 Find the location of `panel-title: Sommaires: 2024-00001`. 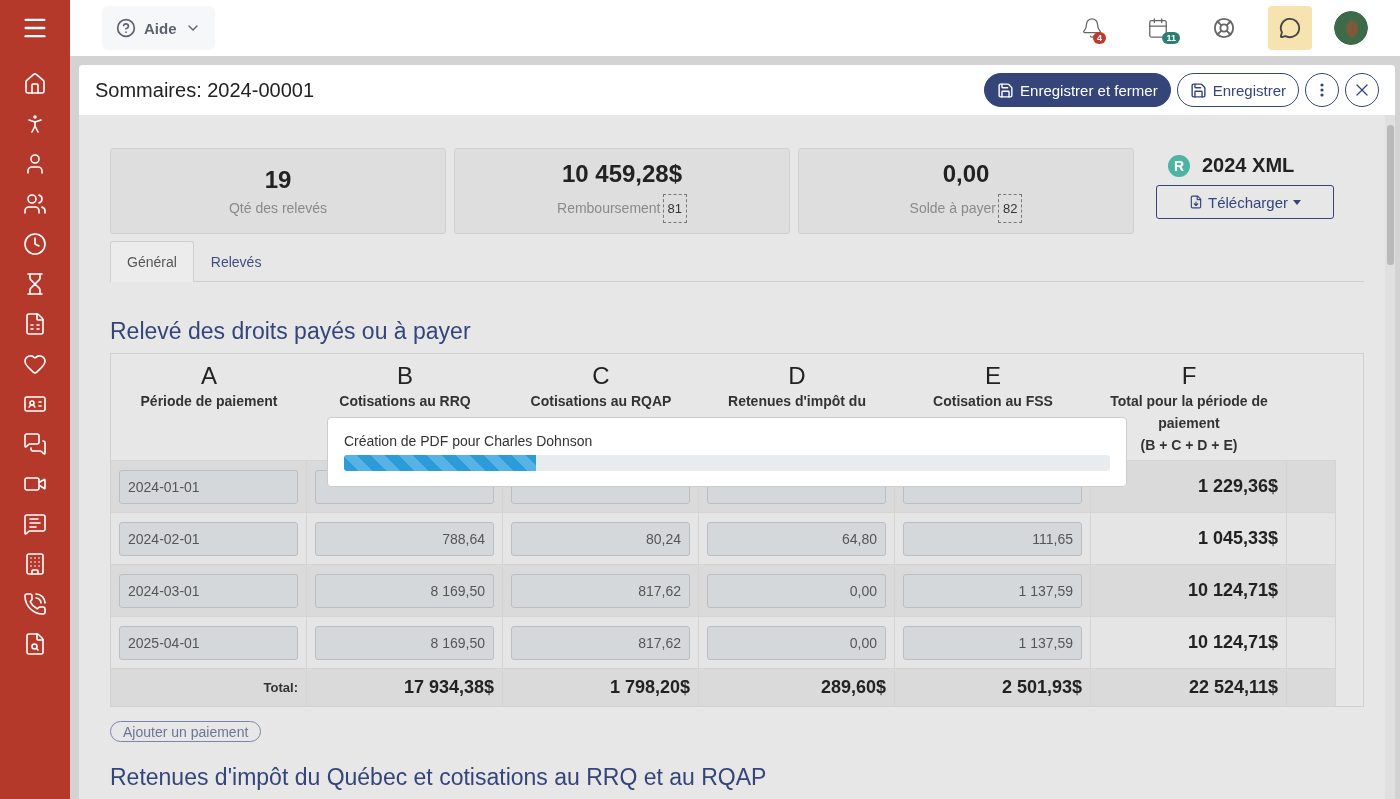

panel-title: Sommaires: 2024-00001 is located at coordinates (204, 90).